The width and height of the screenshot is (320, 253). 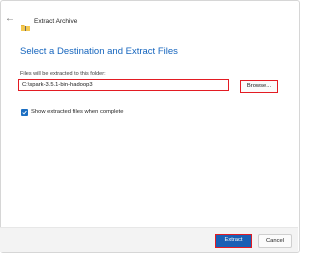 What do you see at coordinates (233, 241) in the screenshot?
I see `extract-button: Extract` at bounding box center [233, 241].